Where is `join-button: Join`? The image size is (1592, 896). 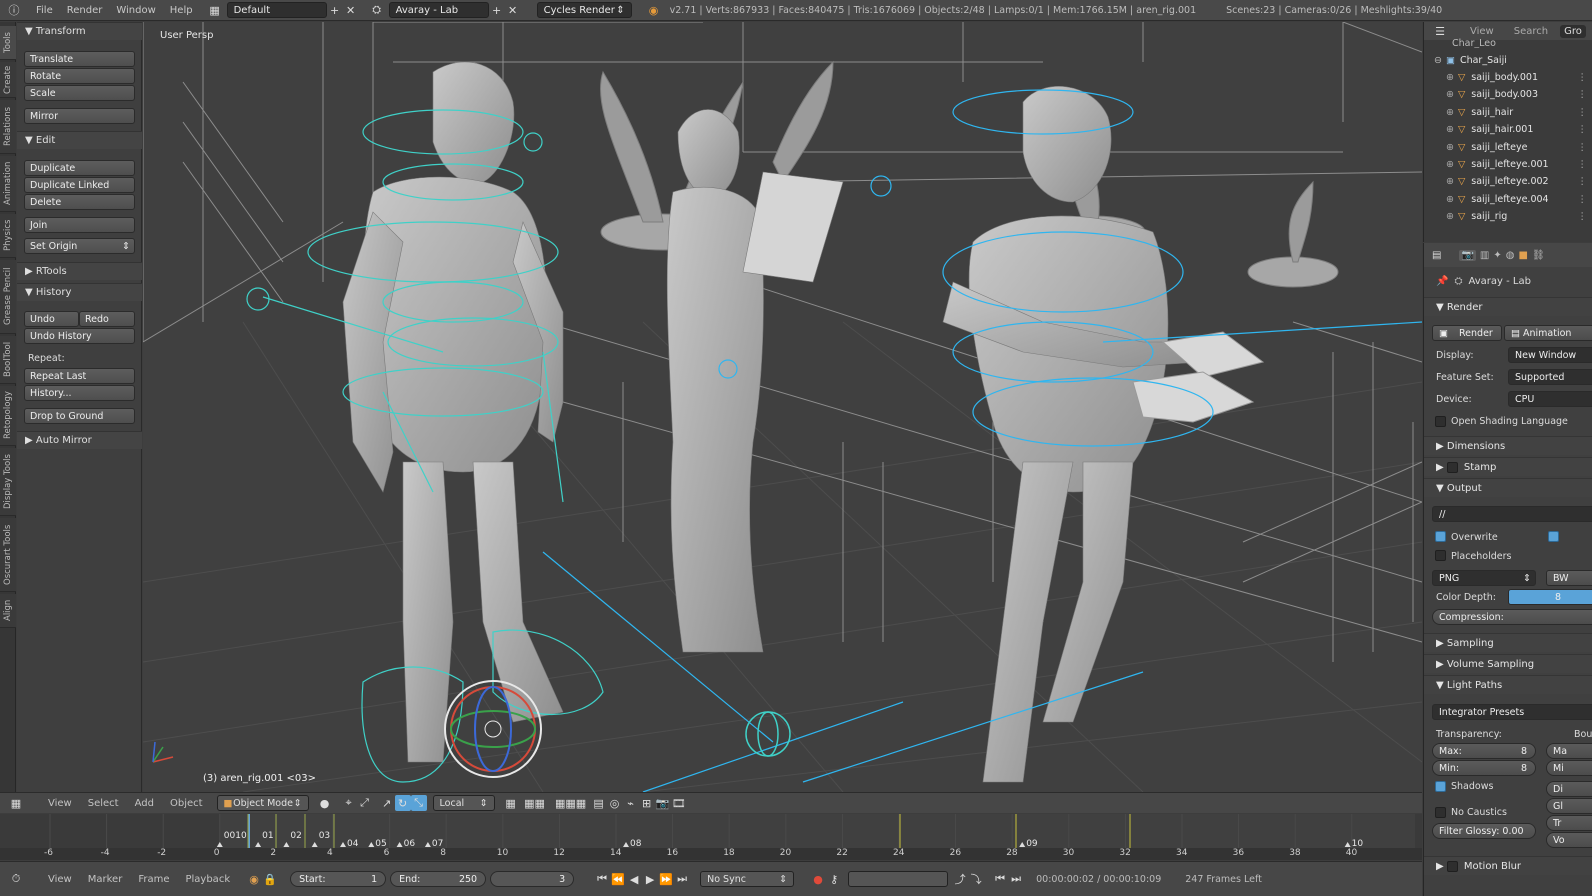
join-button: Join is located at coordinates (79, 225).